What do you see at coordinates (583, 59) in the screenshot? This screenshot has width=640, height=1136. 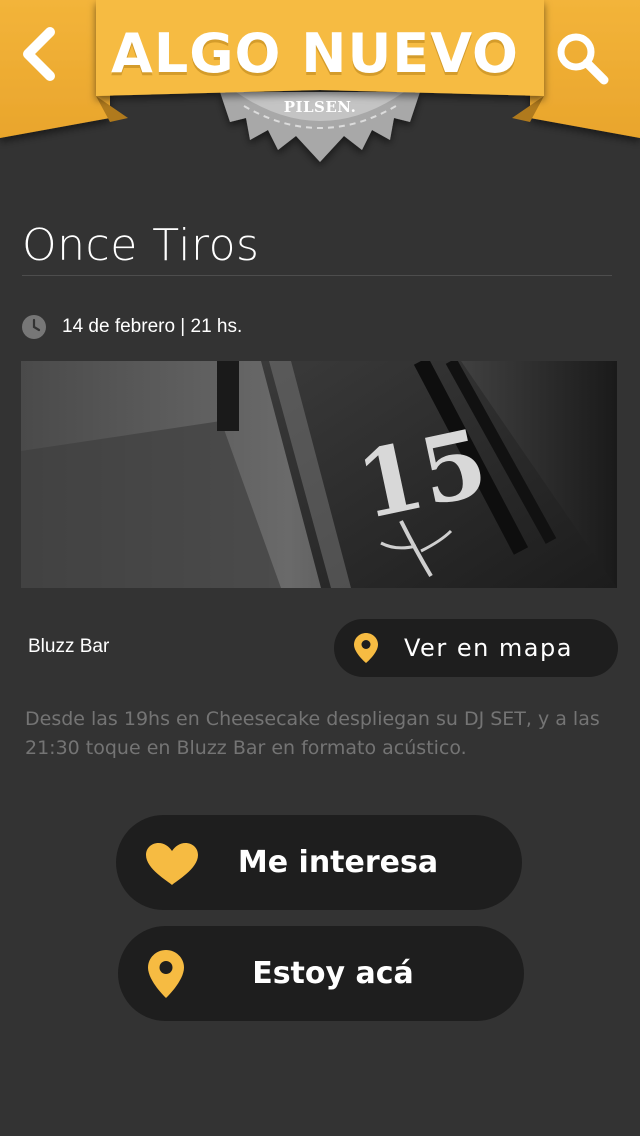 I see `search-icon` at bounding box center [583, 59].